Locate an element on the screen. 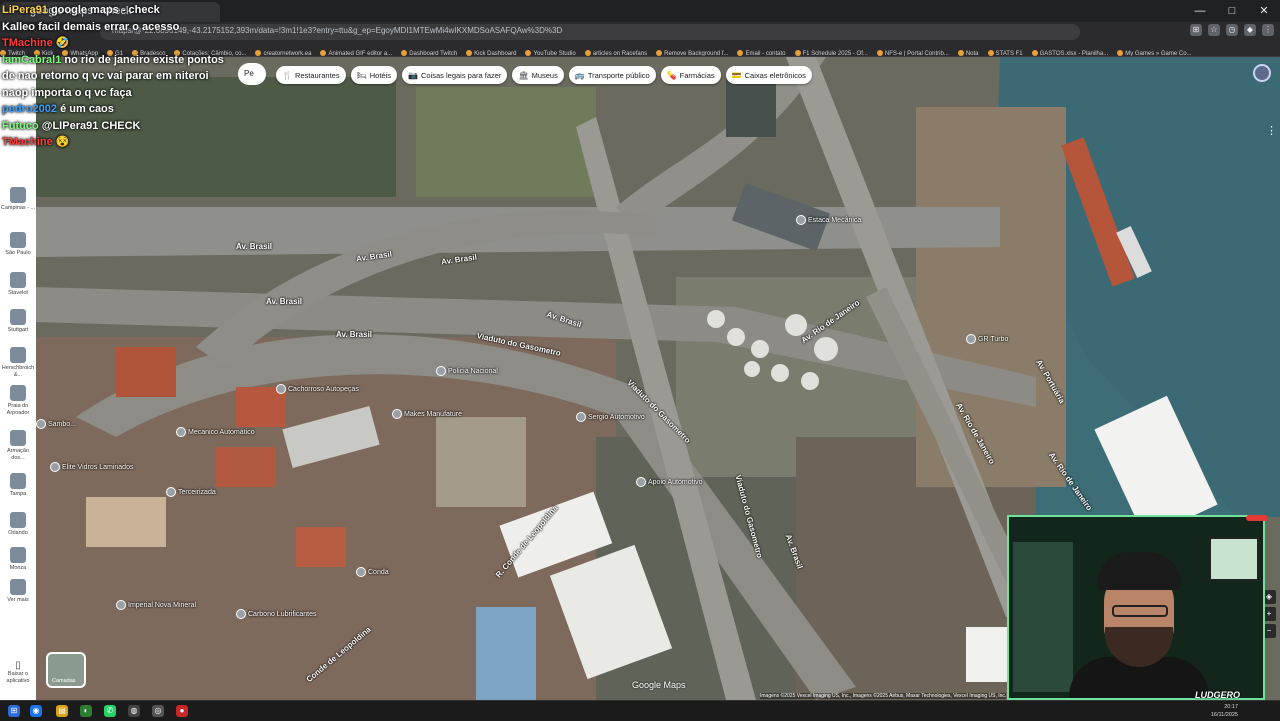  maximize-button: □ is located at coordinates (1232, 11).